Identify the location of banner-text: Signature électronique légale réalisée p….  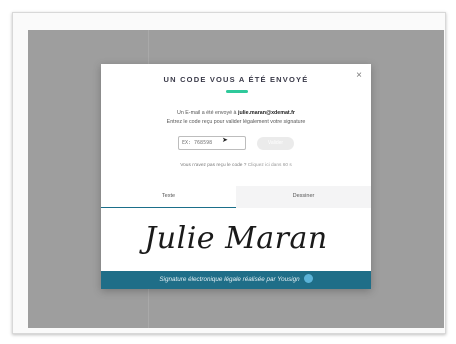
(229, 279).